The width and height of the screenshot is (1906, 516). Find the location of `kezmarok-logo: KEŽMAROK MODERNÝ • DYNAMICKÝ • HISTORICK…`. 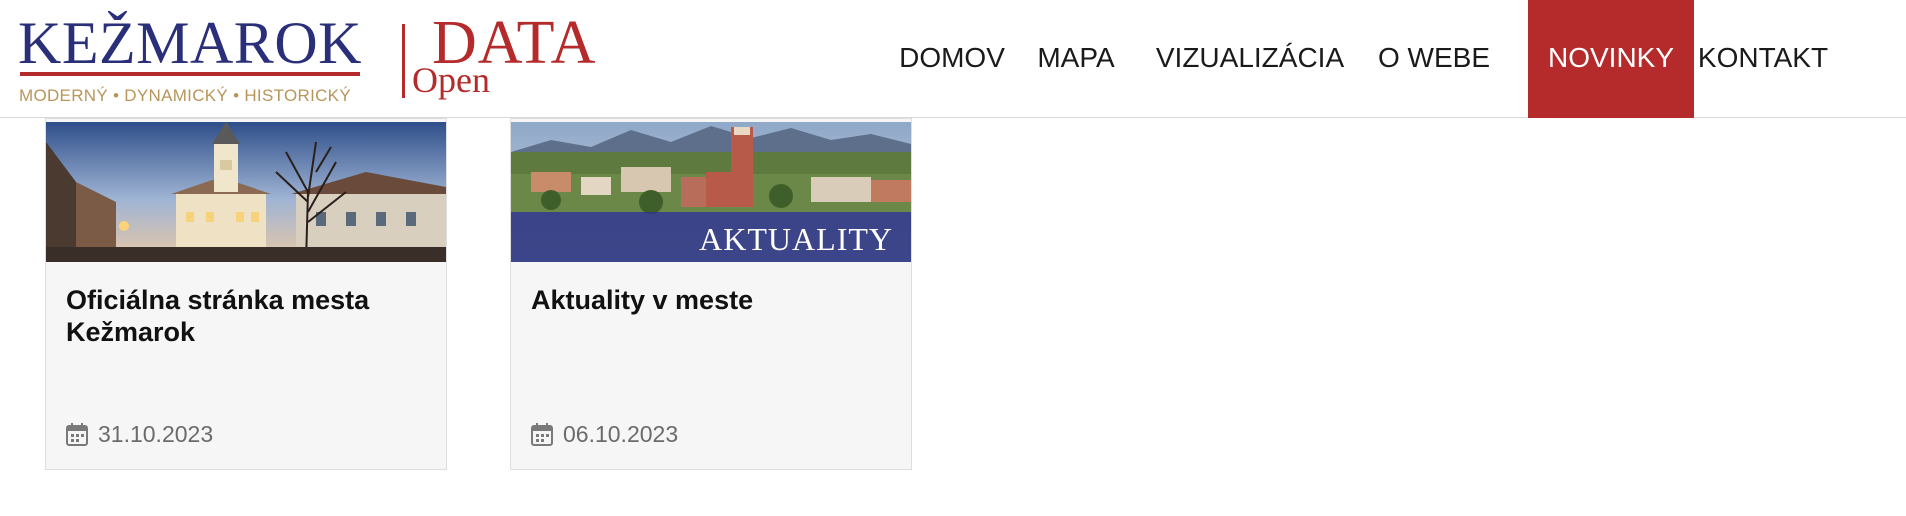

kezmarok-logo: KEŽMAROK MODERNÝ • DYNAMICKÝ • HISTORICK… is located at coordinates (190, 58).